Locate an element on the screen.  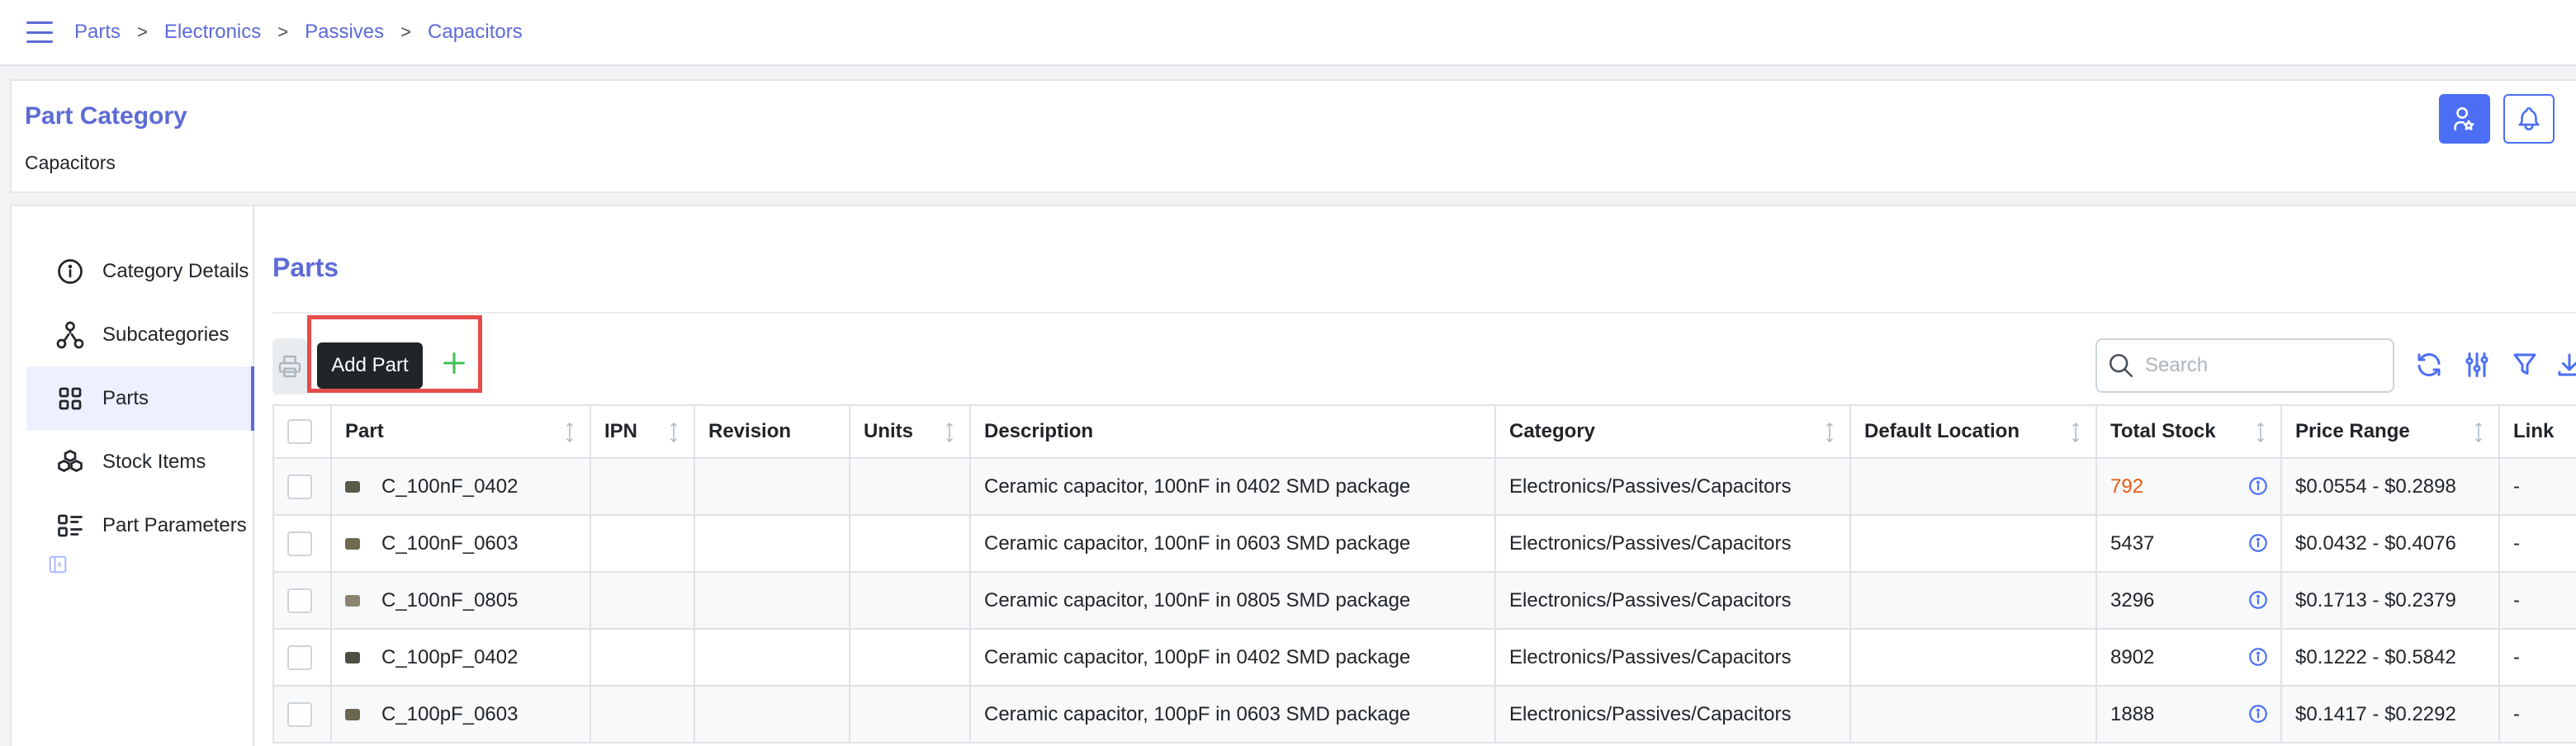
info-circle-icon is located at coordinates (70, 271).